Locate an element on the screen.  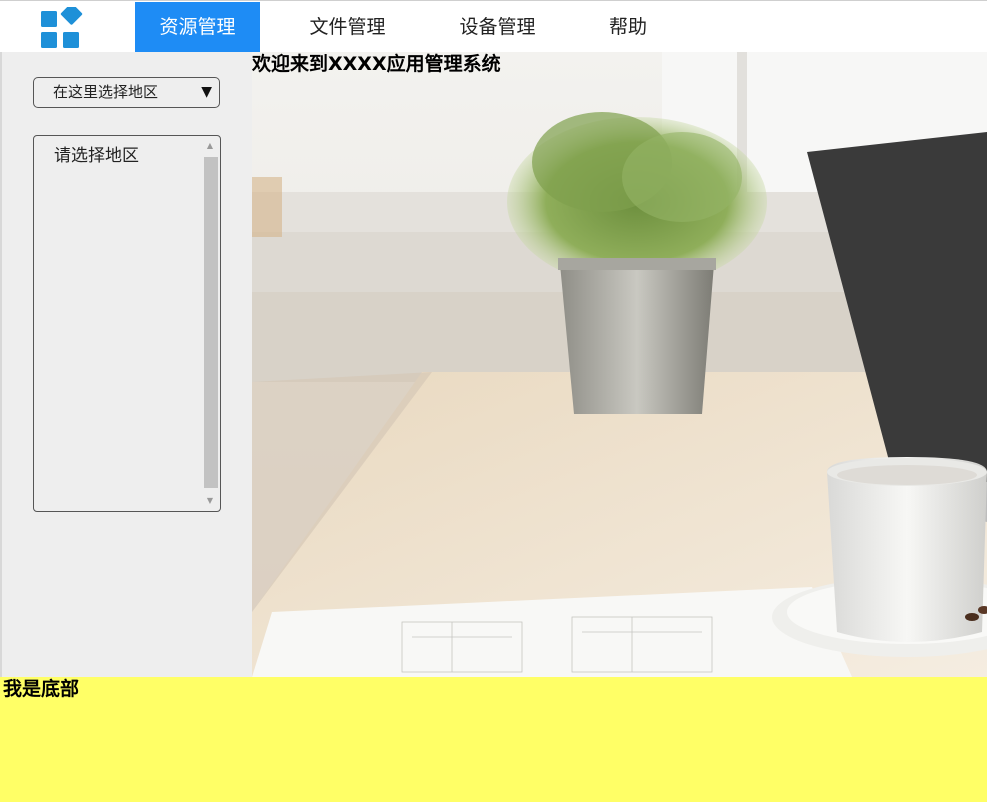
region-list-scrollbar: ▲ ▼ is located at coordinates (210, 323).